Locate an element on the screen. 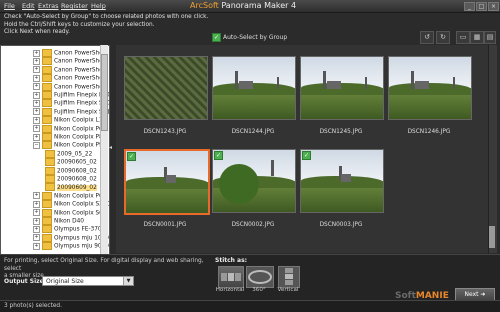 This screenshot has height=312, width=500. gallery-scrollbar-thumb is located at coordinates (492, 237).